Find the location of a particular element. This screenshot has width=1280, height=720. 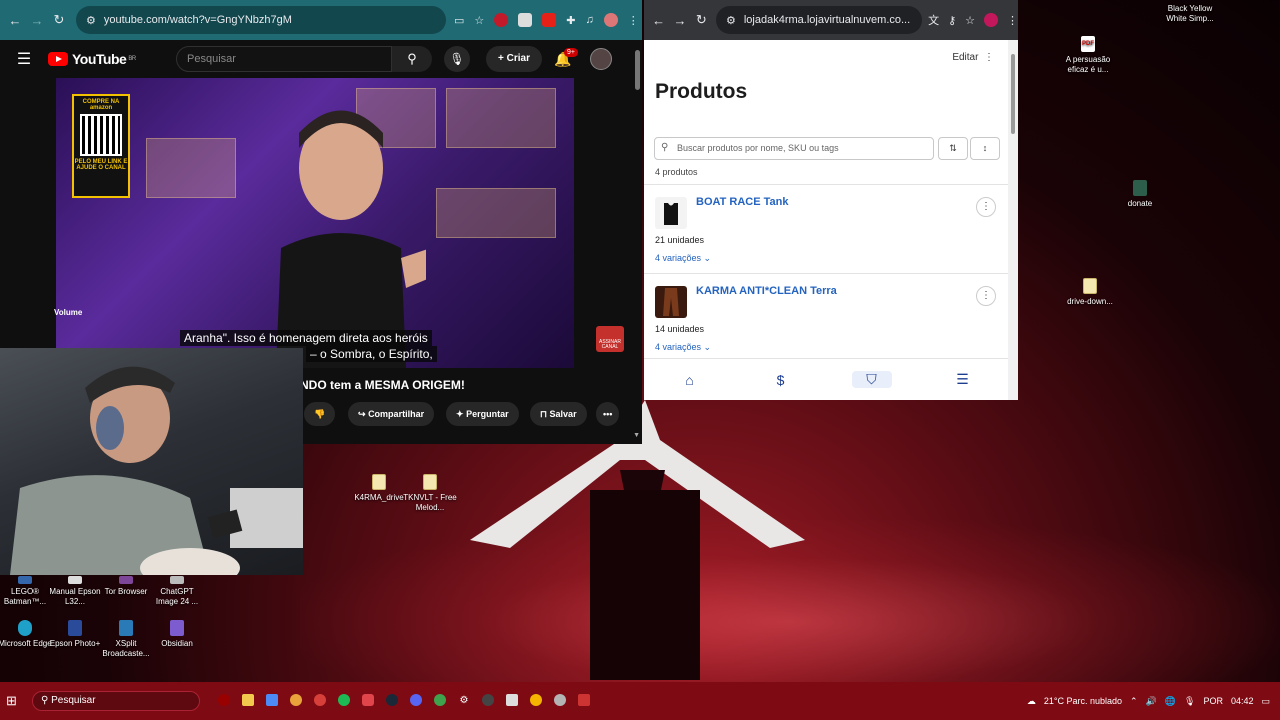

file-explorer-icon is located at coordinates (248, 701).